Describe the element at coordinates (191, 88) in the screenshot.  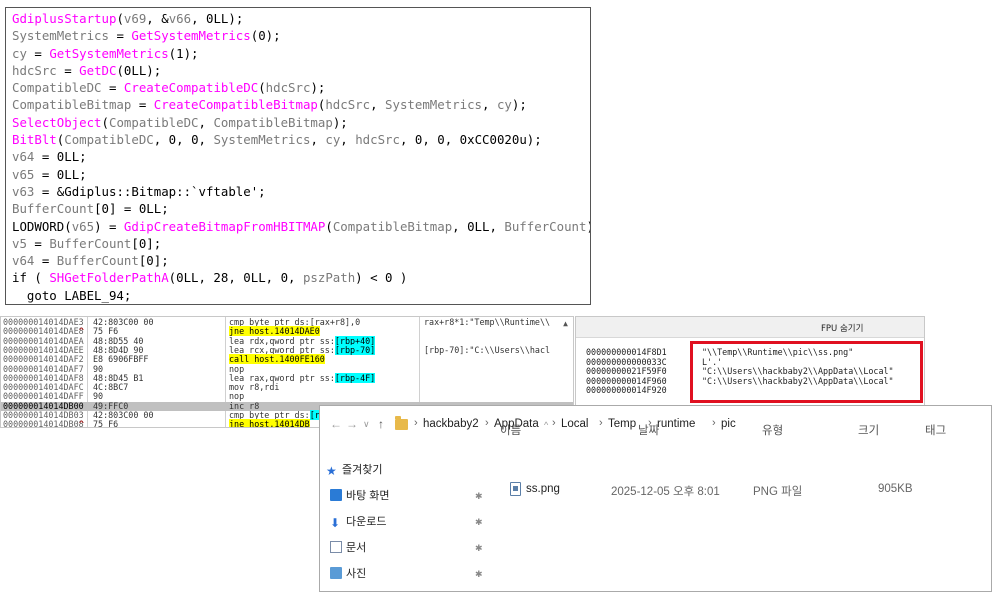
I see `code-token: CreateCompatibleDC` at that location.